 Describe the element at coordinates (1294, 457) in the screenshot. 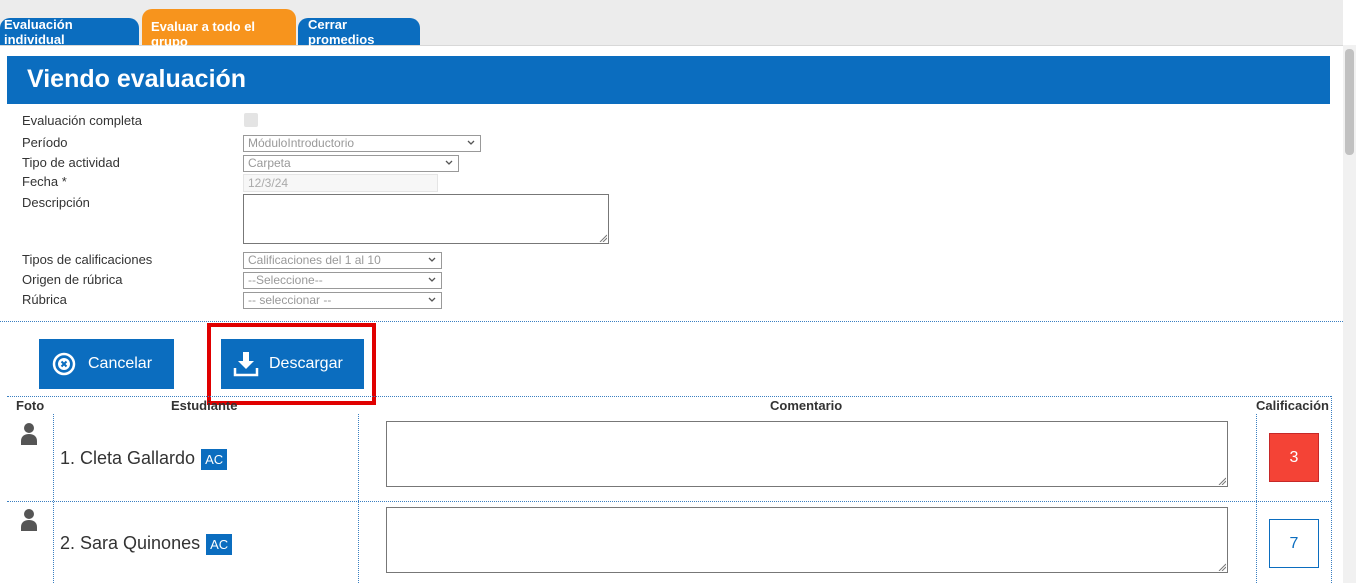

I see `grade-input: 3` at that location.